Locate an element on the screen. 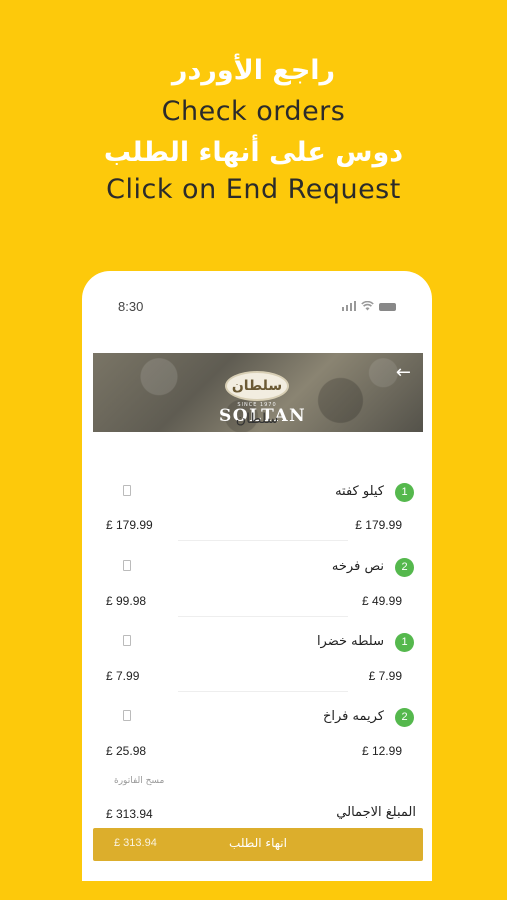 The image size is (507, 900). status-bar: 8:30 is located at coordinates (257, 306).